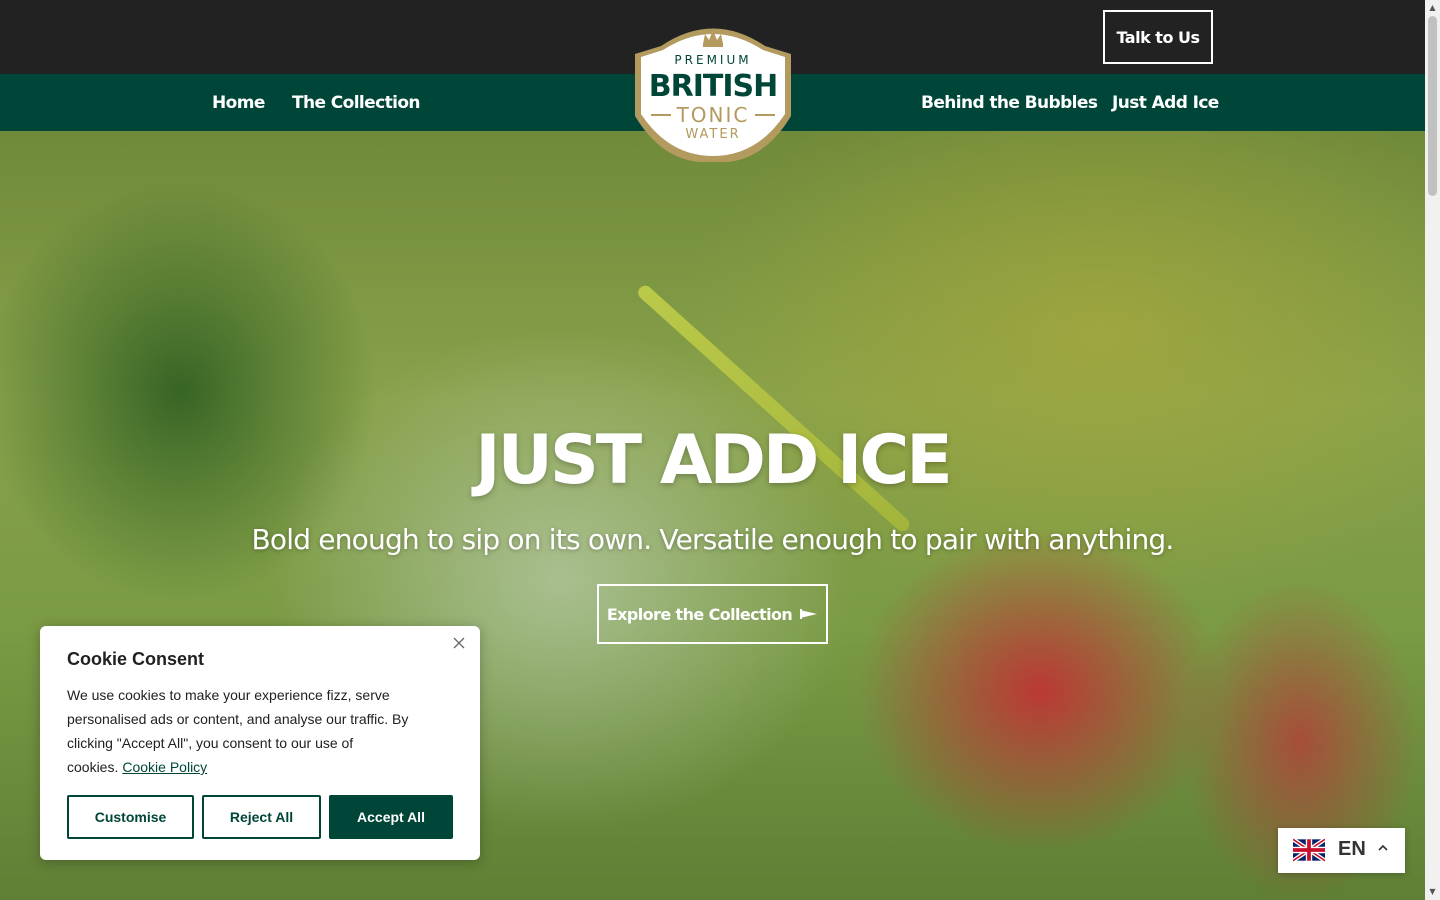 Image resolution: width=1440 pixels, height=900 pixels. What do you see at coordinates (713, 460) in the screenshot?
I see `hero-title: JUST ADD ICE` at bounding box center [713, 460].